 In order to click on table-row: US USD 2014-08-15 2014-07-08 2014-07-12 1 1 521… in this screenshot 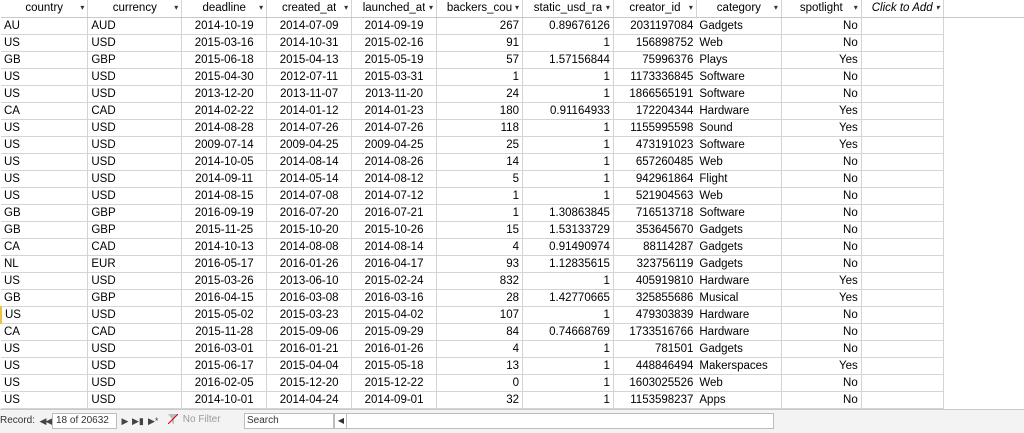, I will do `click(512, 196)`.